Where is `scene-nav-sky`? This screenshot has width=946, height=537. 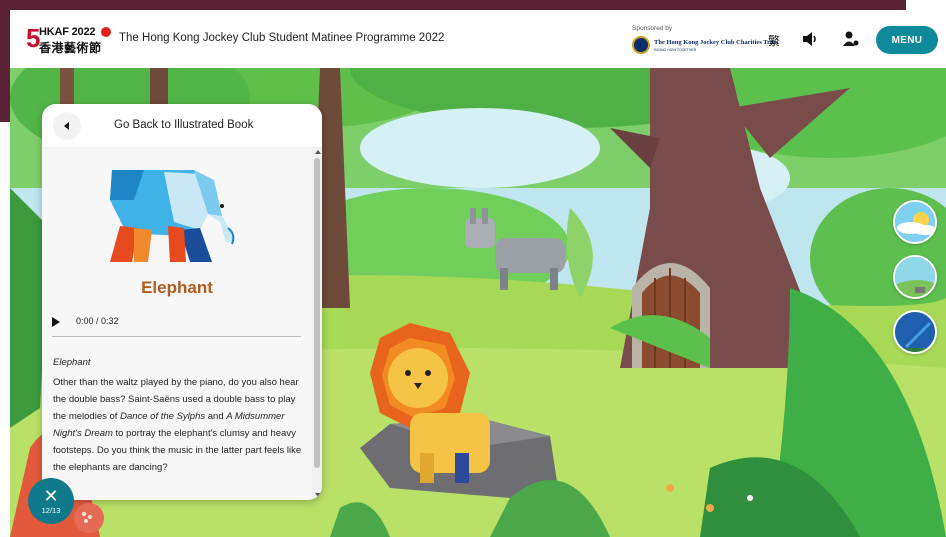 scene-nav-sky is located at coordinates (915, 222).